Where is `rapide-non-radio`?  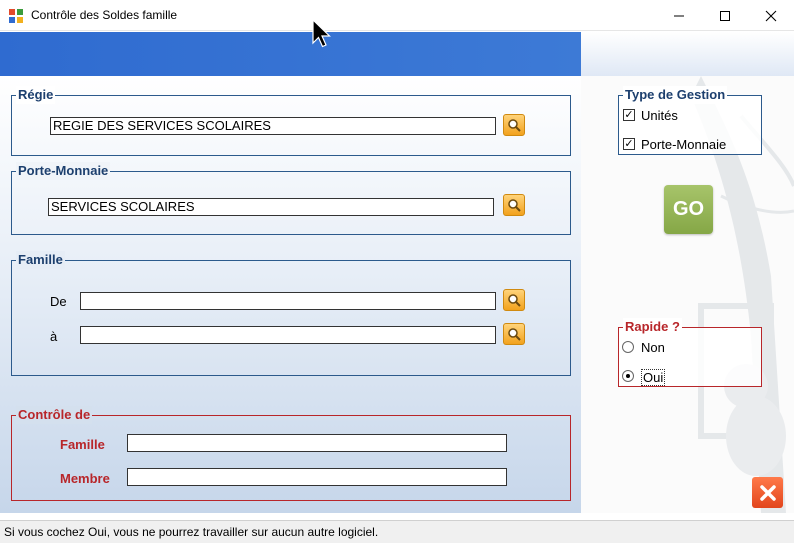 rapide-non-radio is located at coordinates (628, 347).